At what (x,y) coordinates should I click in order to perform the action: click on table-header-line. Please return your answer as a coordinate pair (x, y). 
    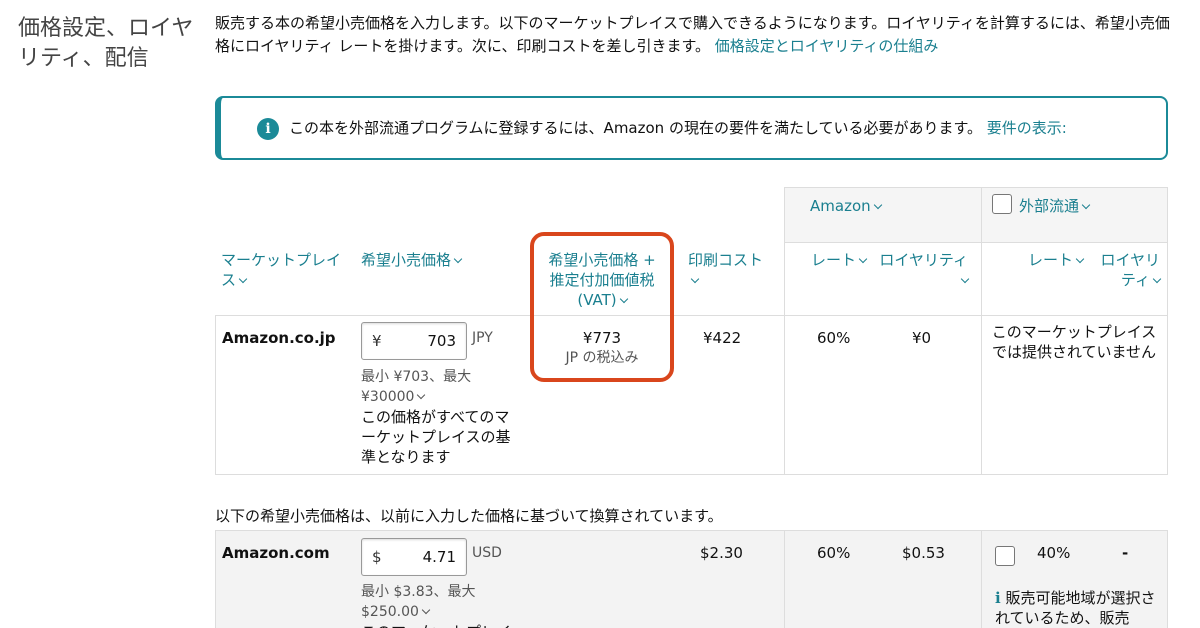
    Looking at the image, I should click on (691, 315).